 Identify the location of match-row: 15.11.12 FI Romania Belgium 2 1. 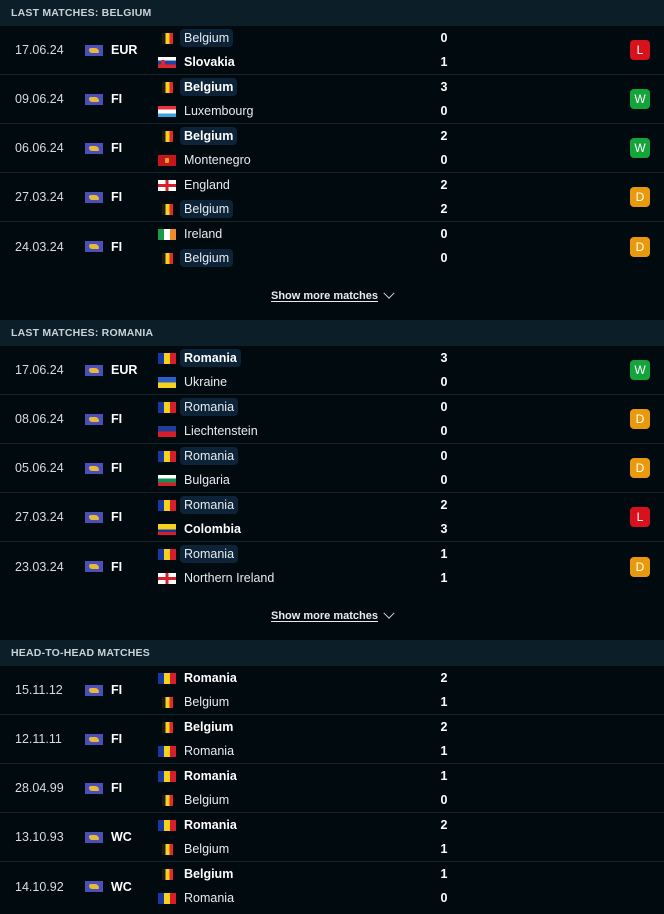
(332, 690).